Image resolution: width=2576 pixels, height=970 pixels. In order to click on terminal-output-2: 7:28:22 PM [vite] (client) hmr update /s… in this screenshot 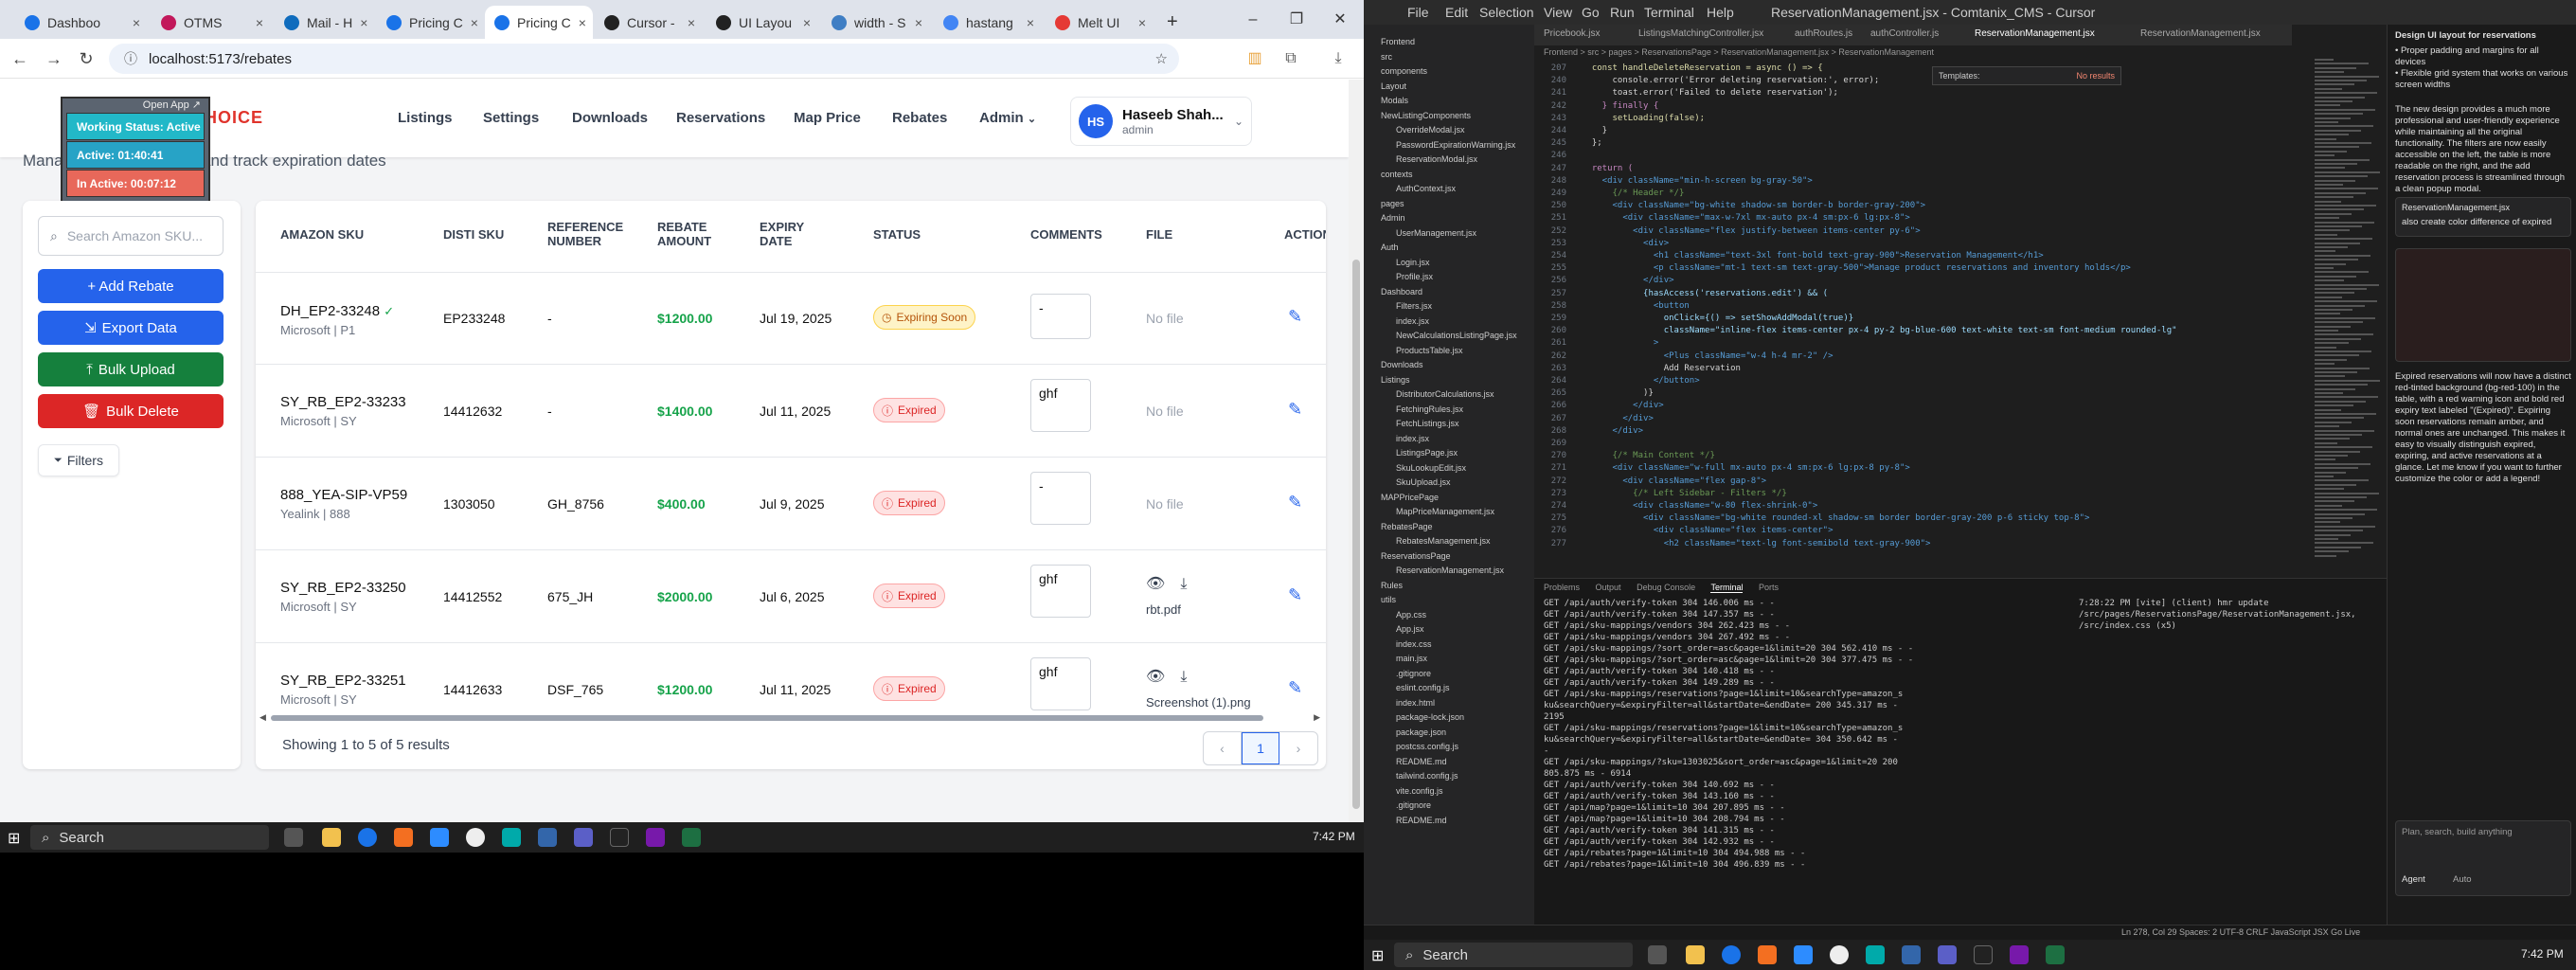, I will do `click(2235, 615)`.